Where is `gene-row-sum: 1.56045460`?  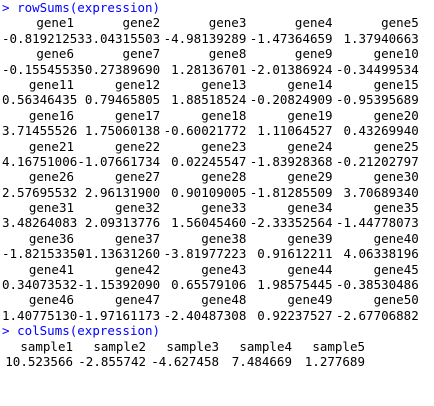
gene-row-sum: 1.56045460 is located at coordinates (209, 223).